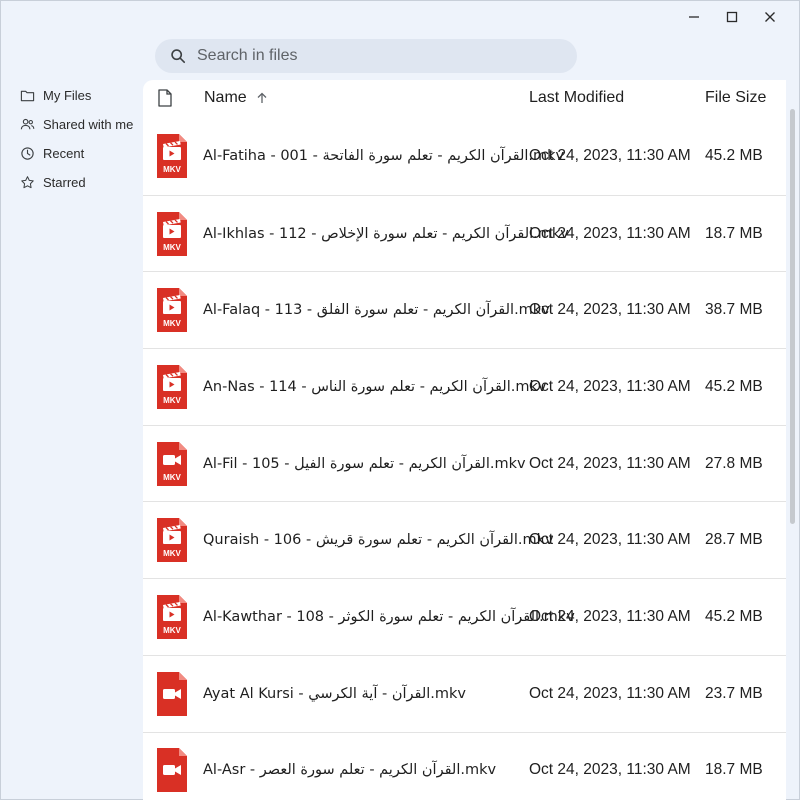 Image resolution: width=800 pixels, height=801 pixels. Describe the element at coordinates (27, 125) in the screenshot. I see `people-icon` at that location.